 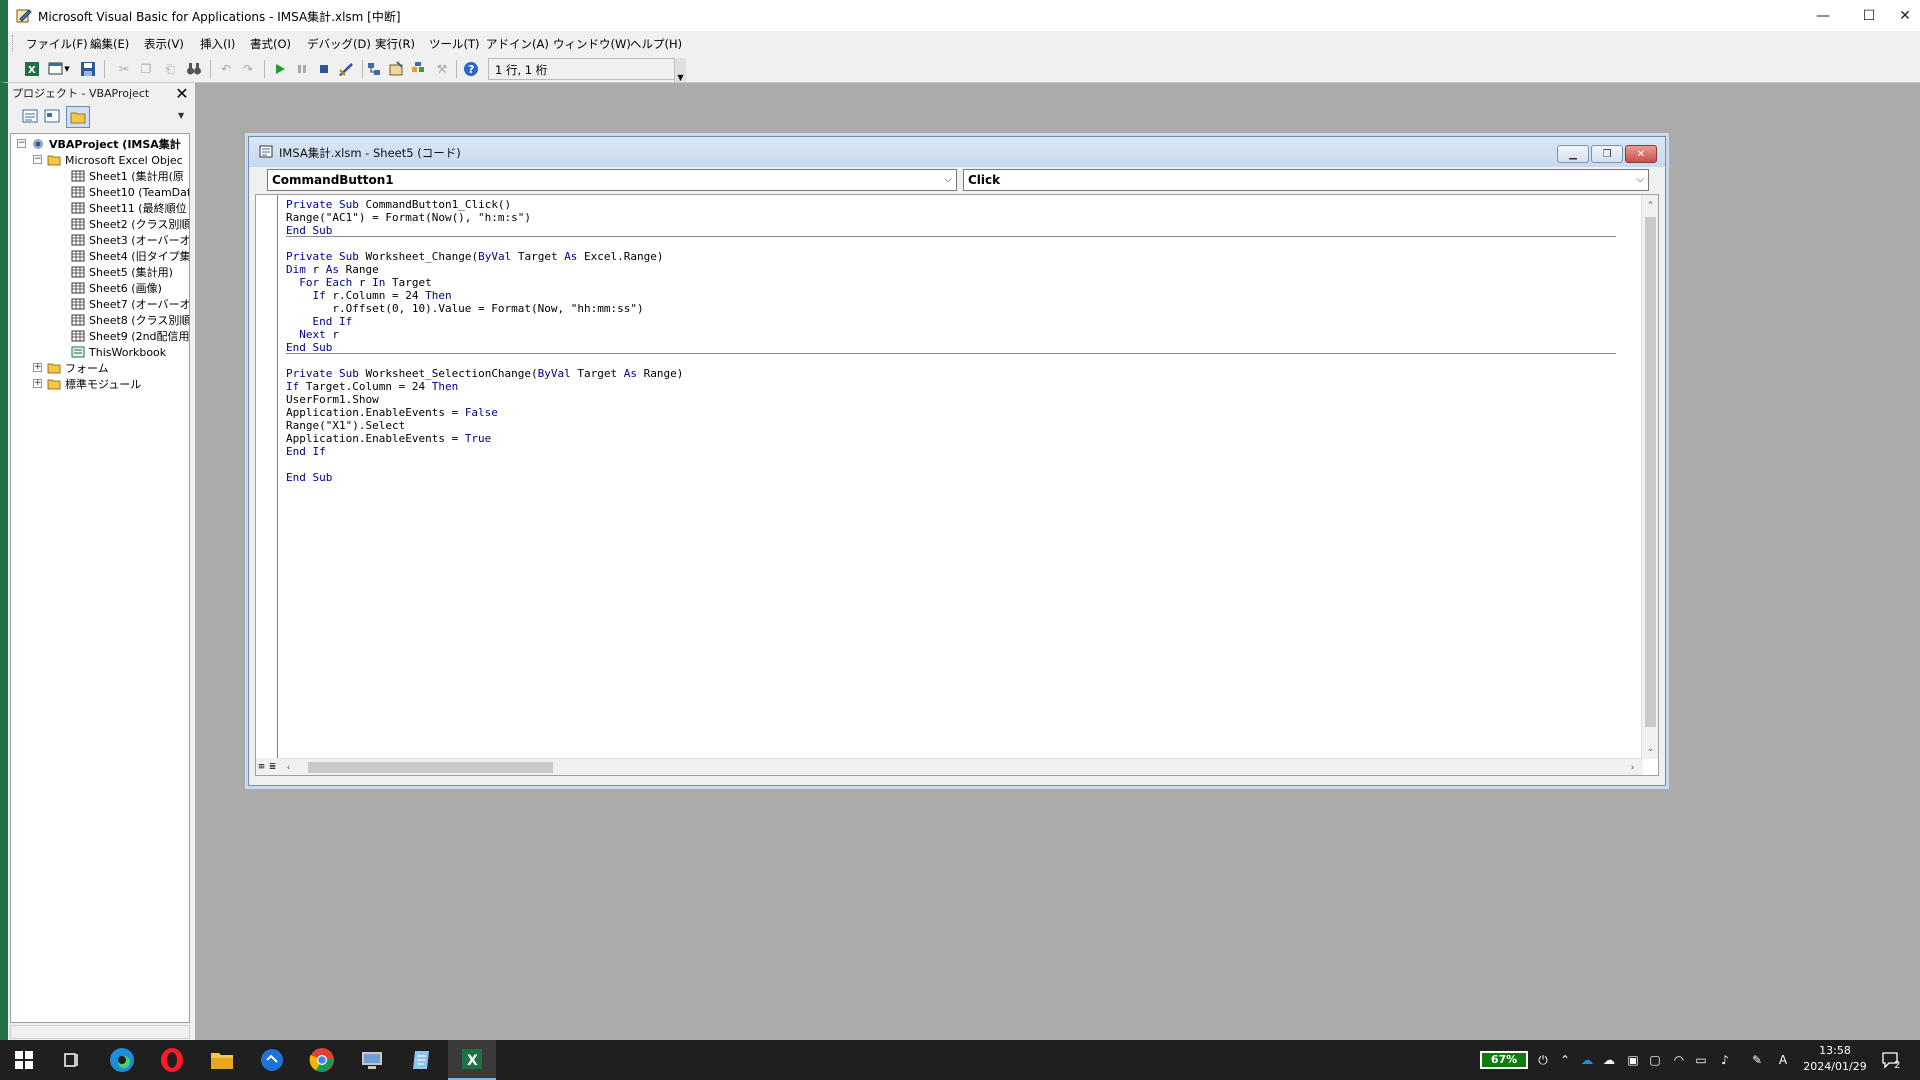 I want to click on reset-button, so click(x=324, y=69).